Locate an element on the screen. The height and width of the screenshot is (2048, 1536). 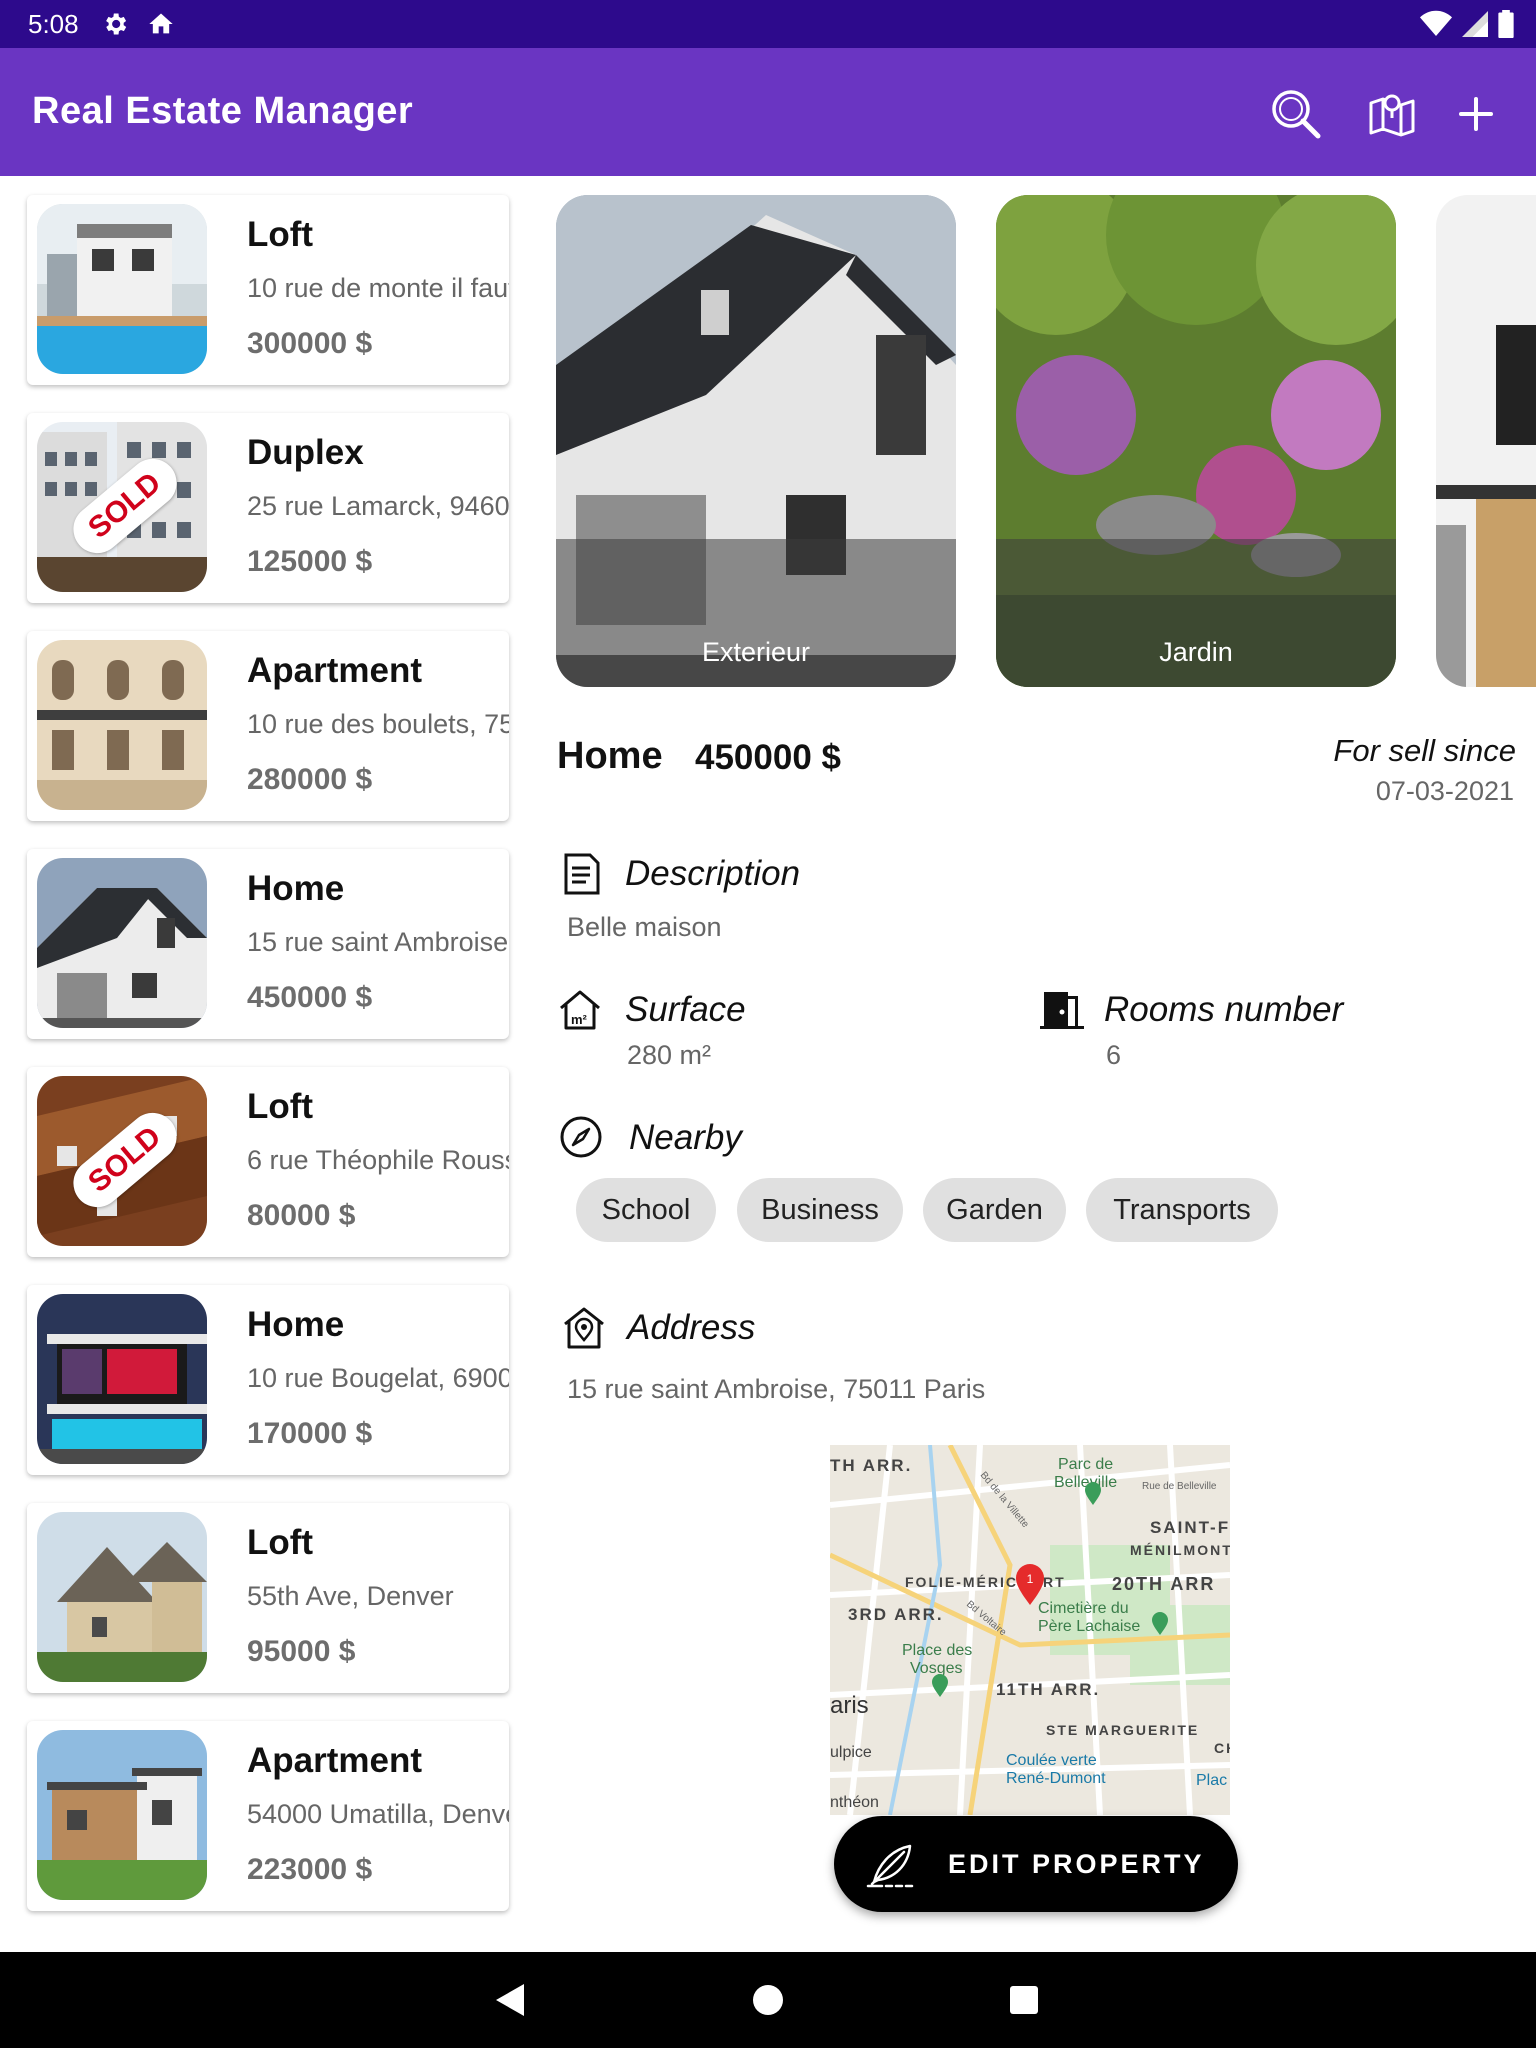
compass-icon is located at coordinates (581, 1137).